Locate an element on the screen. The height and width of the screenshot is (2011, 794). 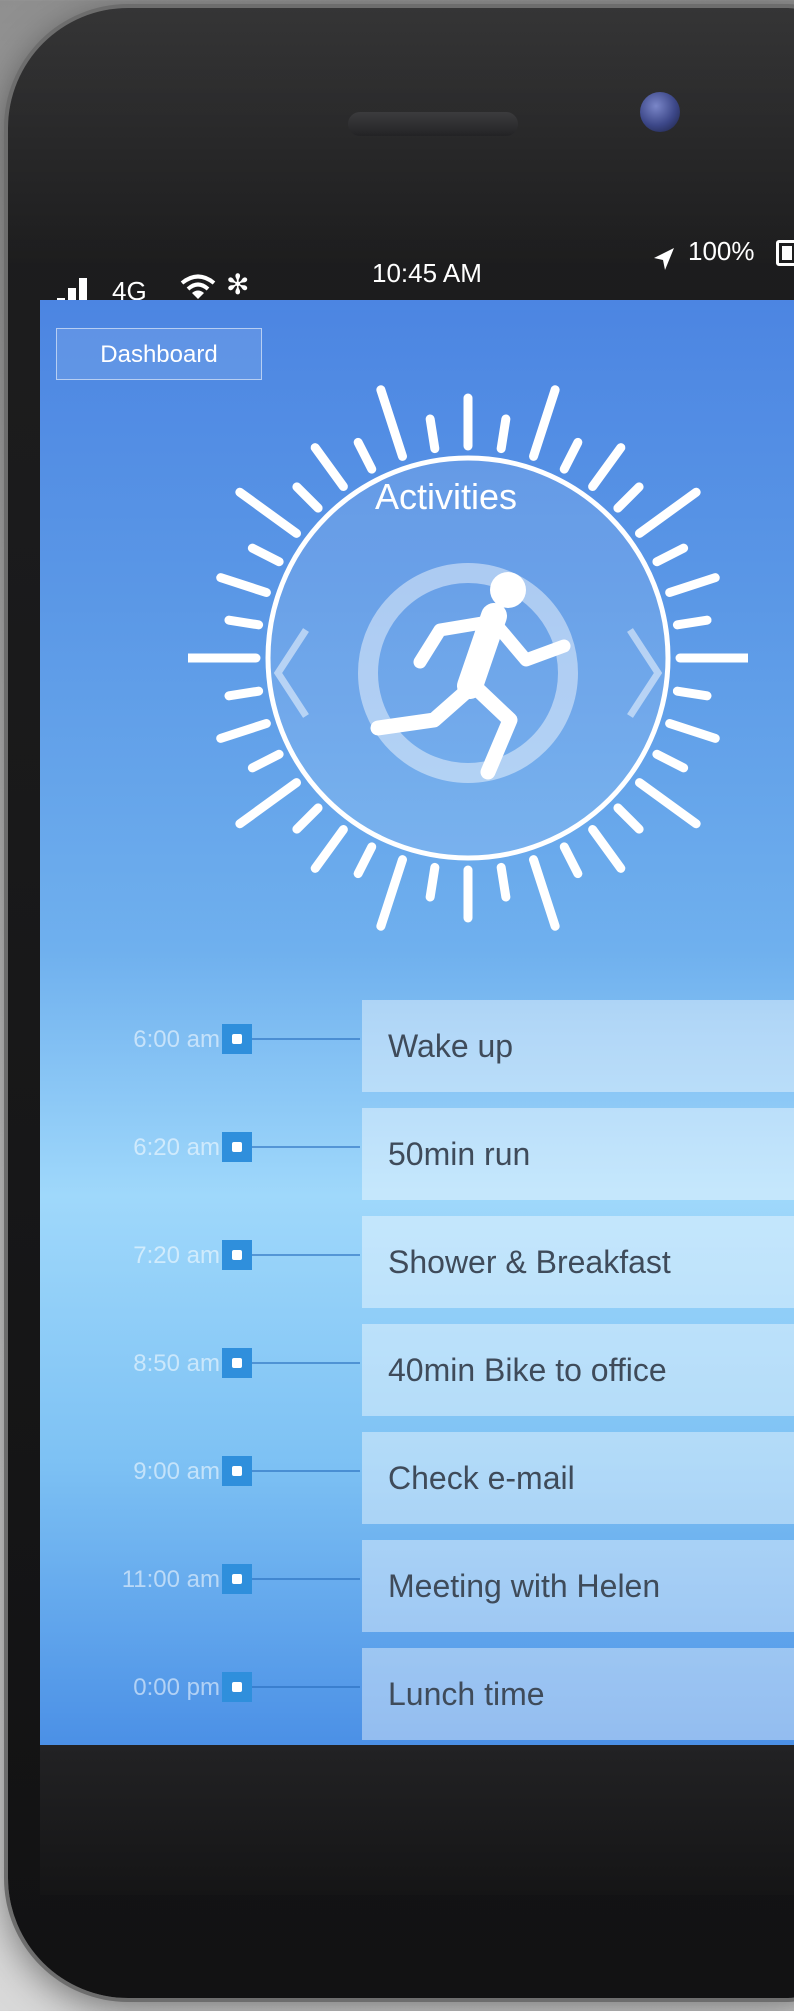
schedule-time: 8:50 am is located at coordinates (176, 1363).